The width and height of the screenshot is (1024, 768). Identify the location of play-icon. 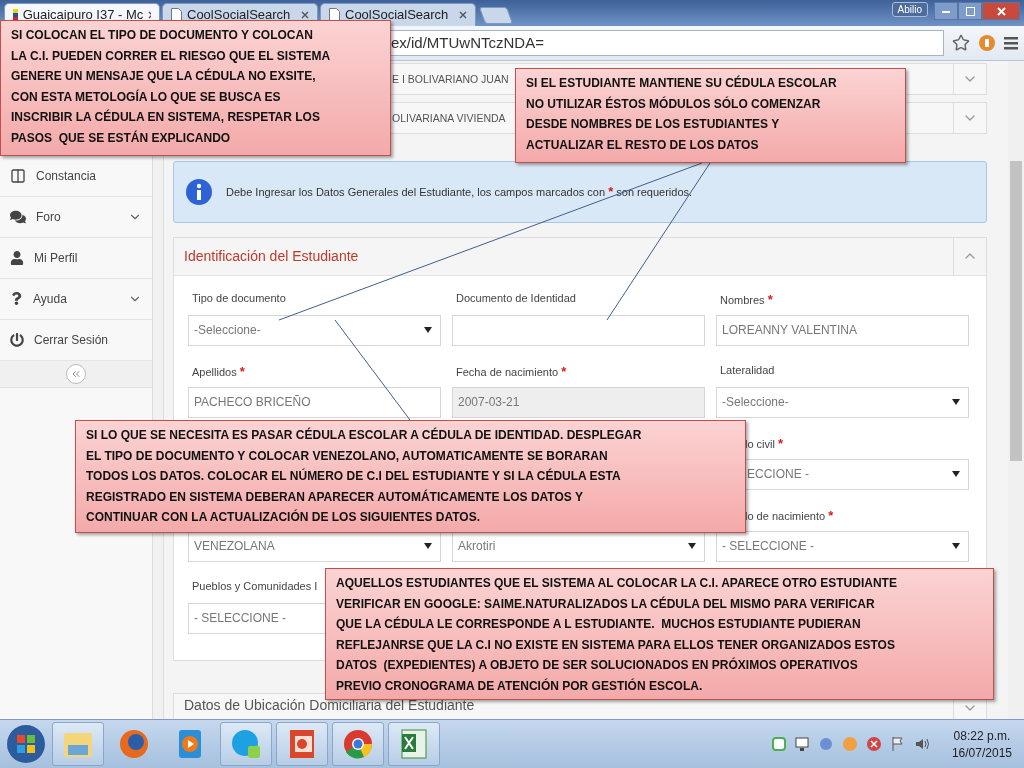
(190, 744).